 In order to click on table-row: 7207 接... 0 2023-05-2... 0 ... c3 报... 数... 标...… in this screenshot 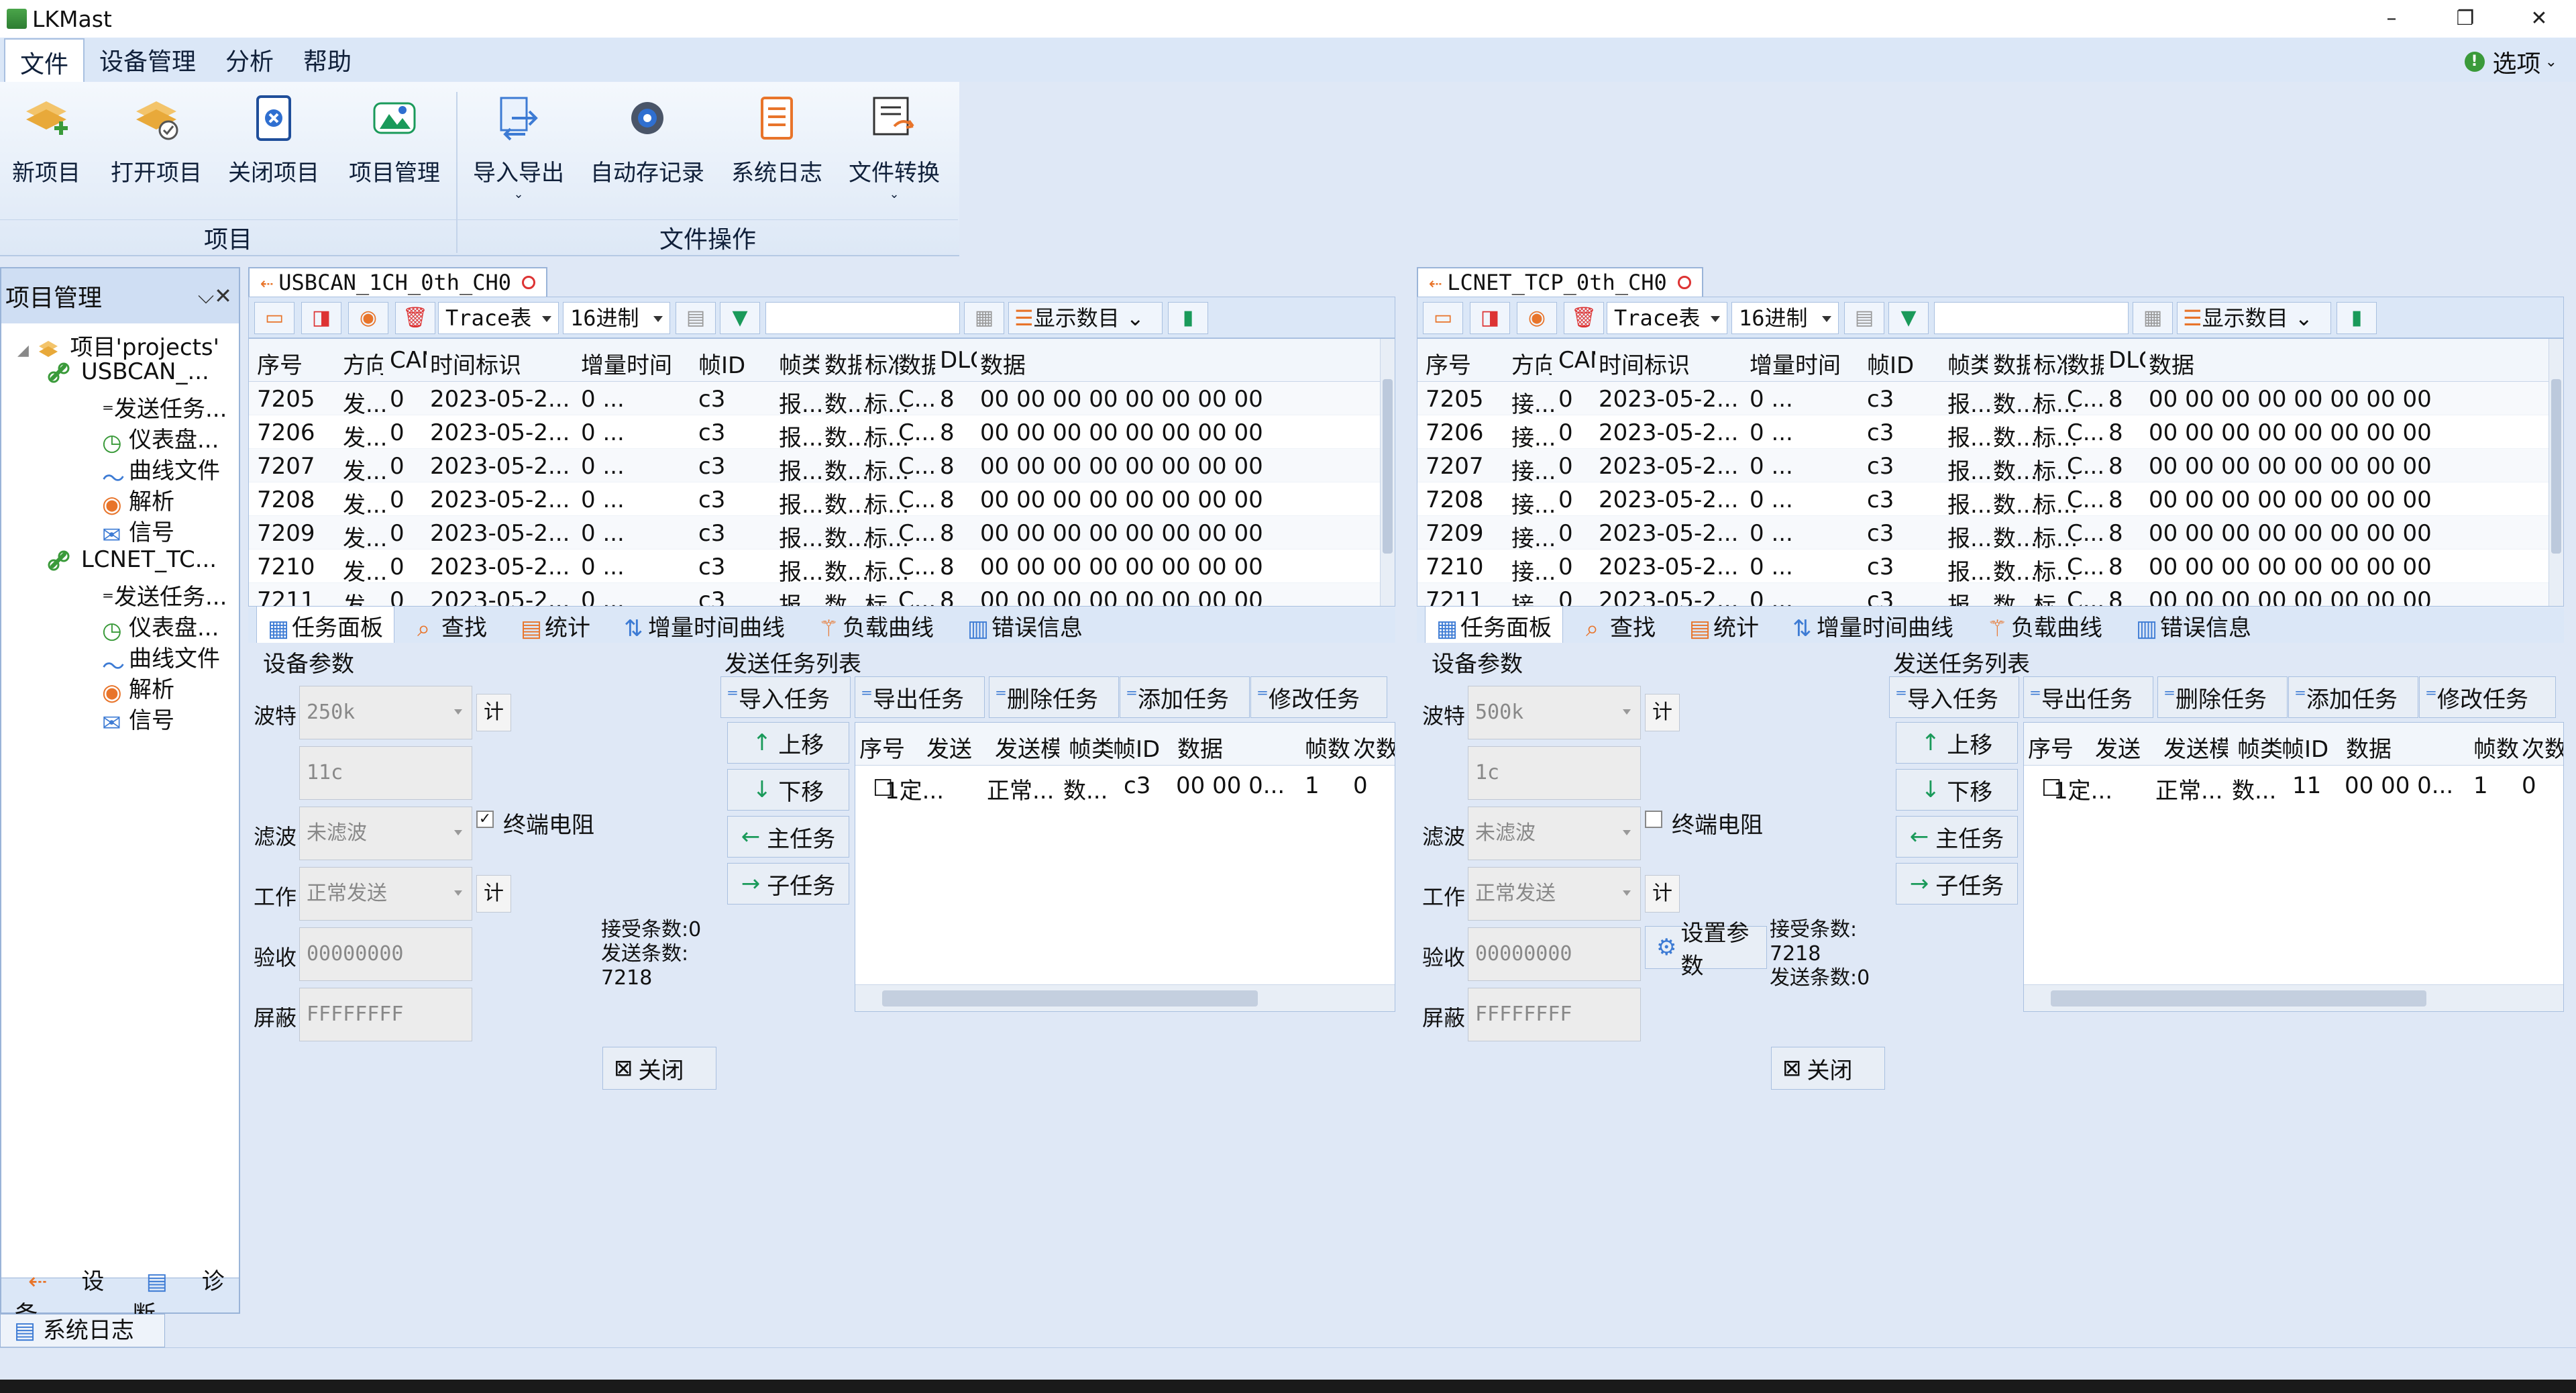, I will do `click(1984, 467)`.